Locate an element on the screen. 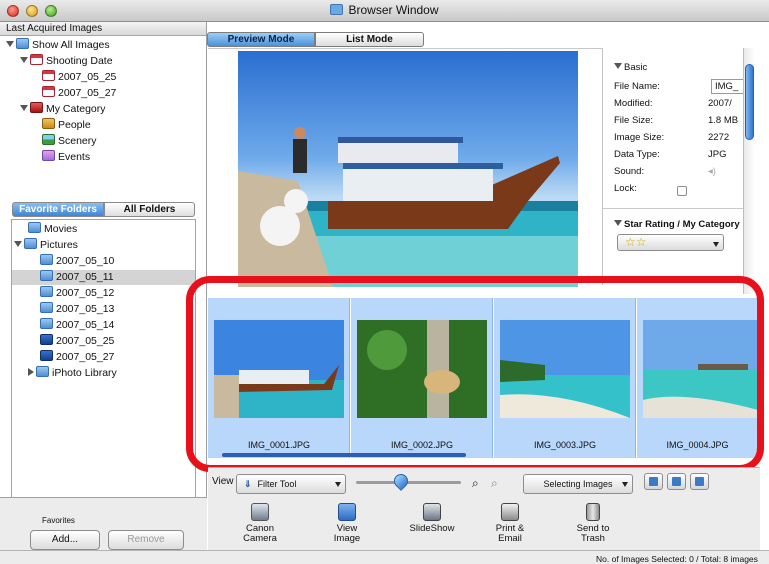 Image resolution: width=769 pixels, height=564 pixels. print-email-button: Print & Email is located at coordinates (510, 523).